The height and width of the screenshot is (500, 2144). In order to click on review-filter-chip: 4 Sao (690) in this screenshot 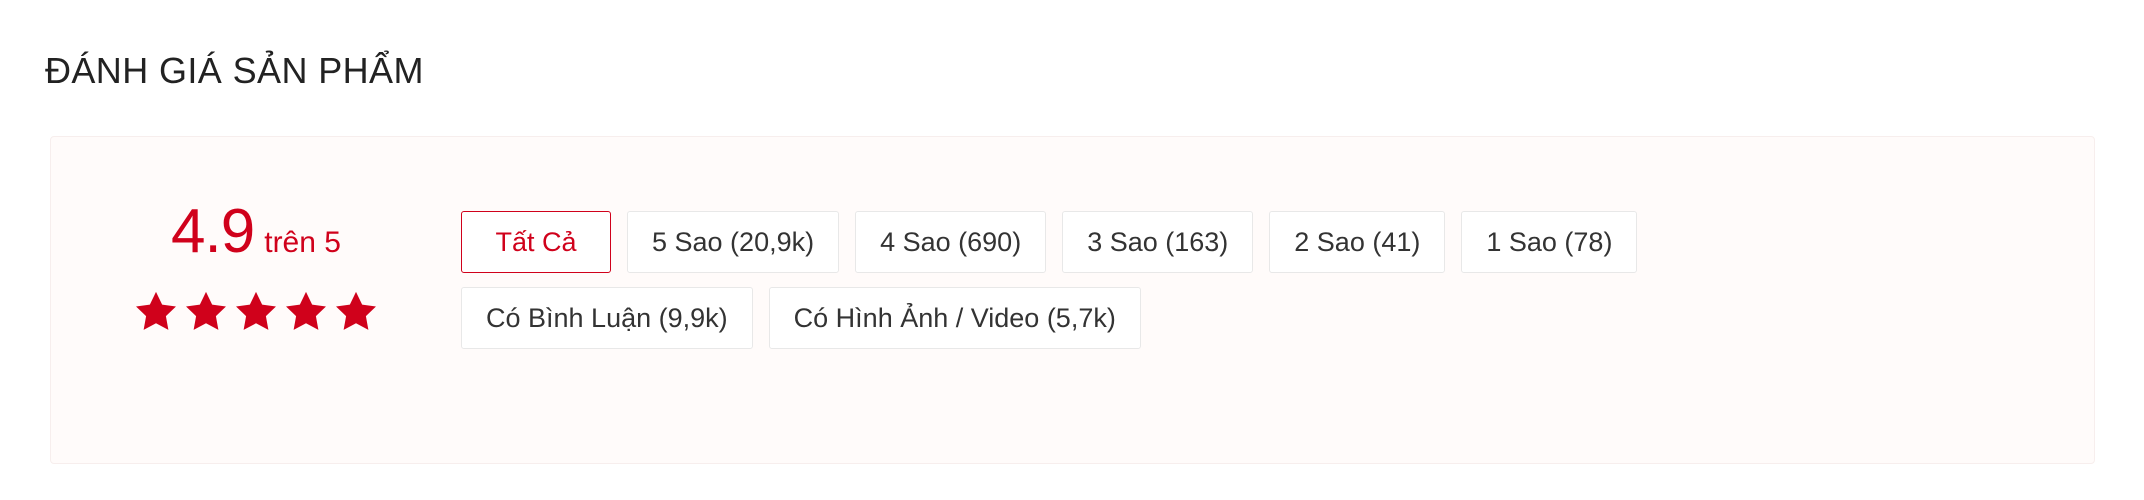, I will do `click(951, 242)`.